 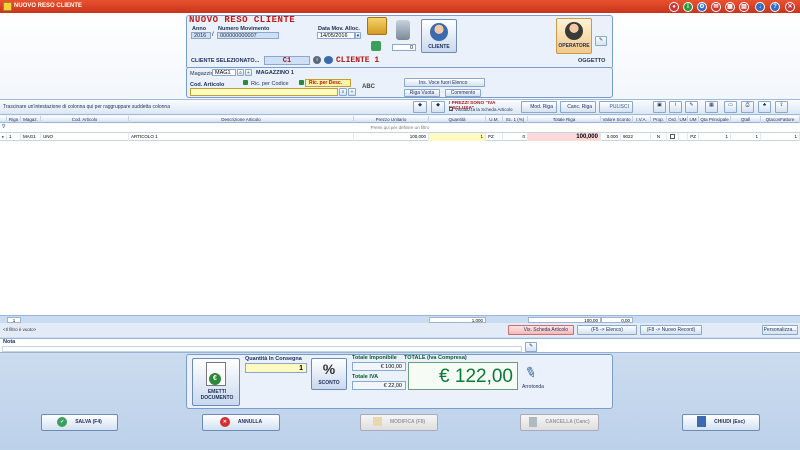 I want to click on trash-icon, so click(x=533, y=421).